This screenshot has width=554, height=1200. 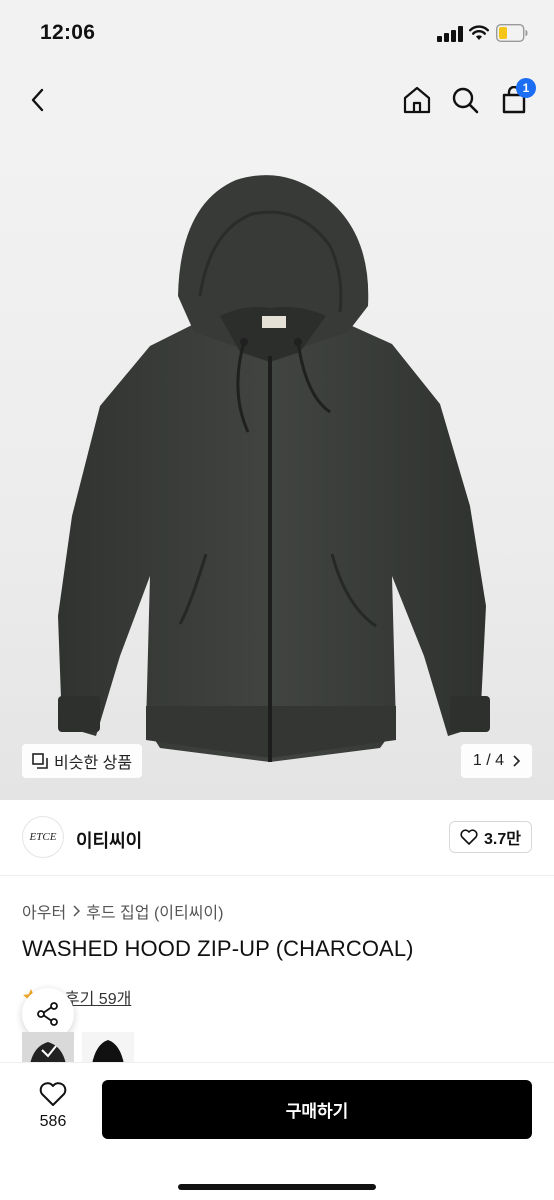 I want to click on cart-count-badge: 1, so click(x=526, y=88).